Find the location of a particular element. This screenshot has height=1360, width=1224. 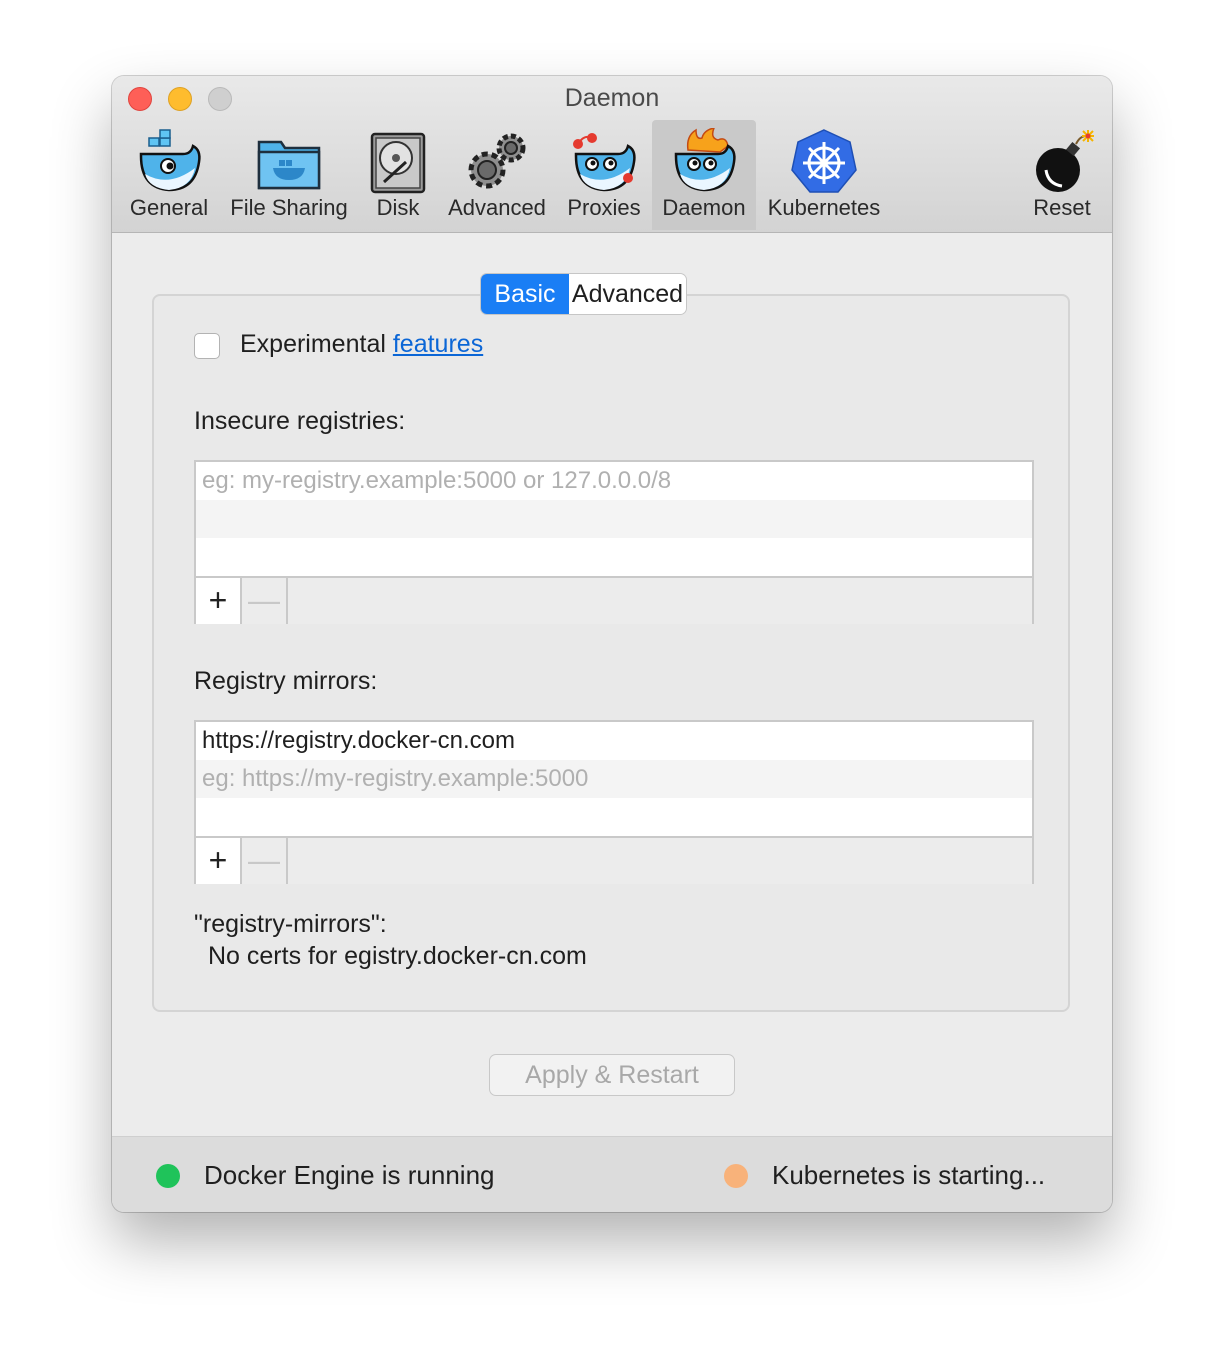

toolbar-label-general: General is located at coordinates (169, 207).